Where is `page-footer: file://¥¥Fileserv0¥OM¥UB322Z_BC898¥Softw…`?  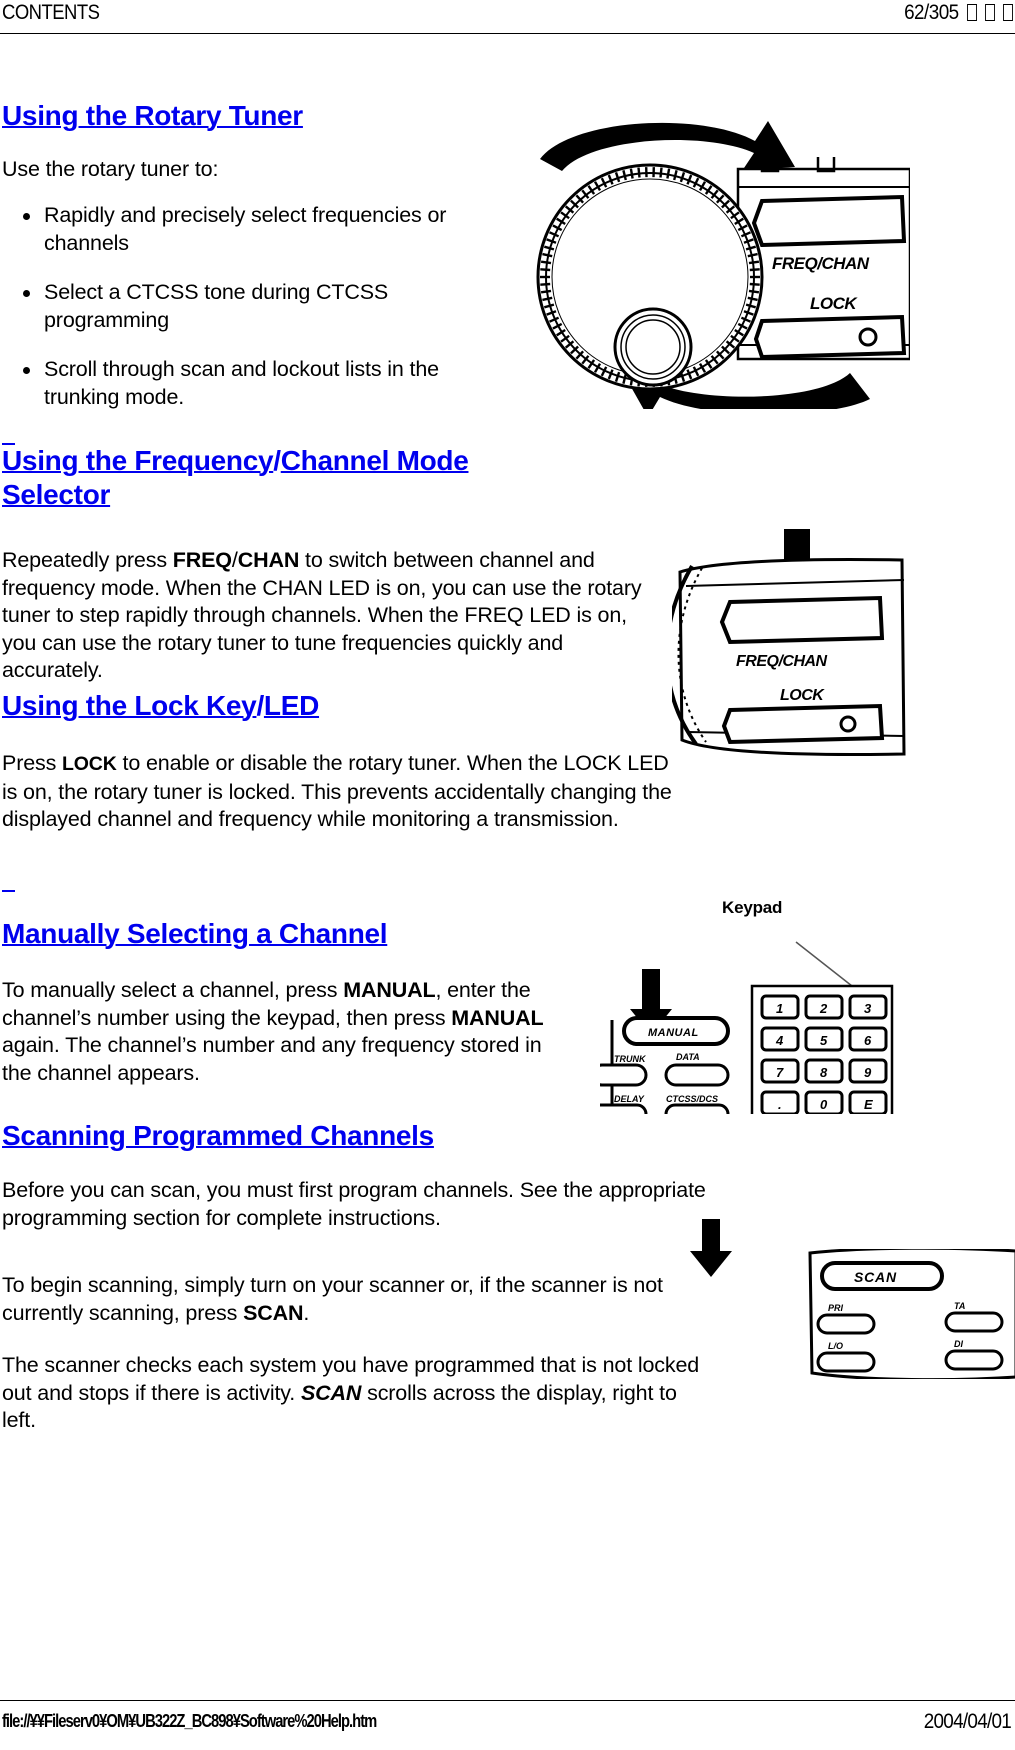
page-footer: file://¥¥Fileserv0¥OM¥UB322Z_BC898¥Softw… is located at coordinates (507, 1725).